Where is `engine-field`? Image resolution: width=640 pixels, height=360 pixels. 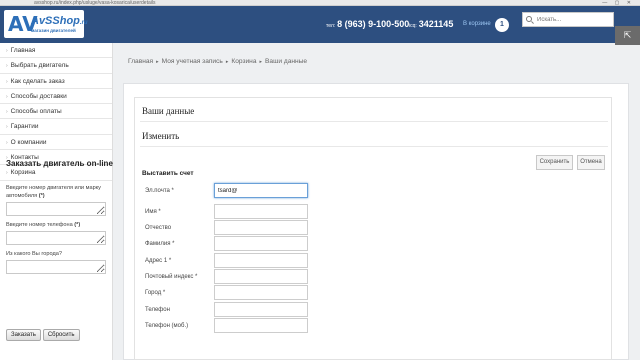
engine-field is located at coordinates (56, 209).